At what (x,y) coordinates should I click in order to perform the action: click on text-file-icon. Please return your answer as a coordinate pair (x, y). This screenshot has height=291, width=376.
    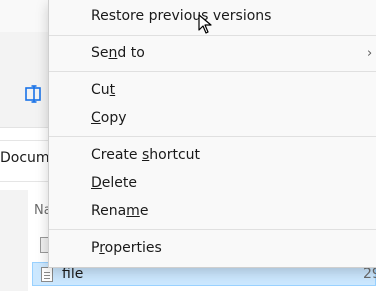
    Looking at the image, I should click on (47, 274).